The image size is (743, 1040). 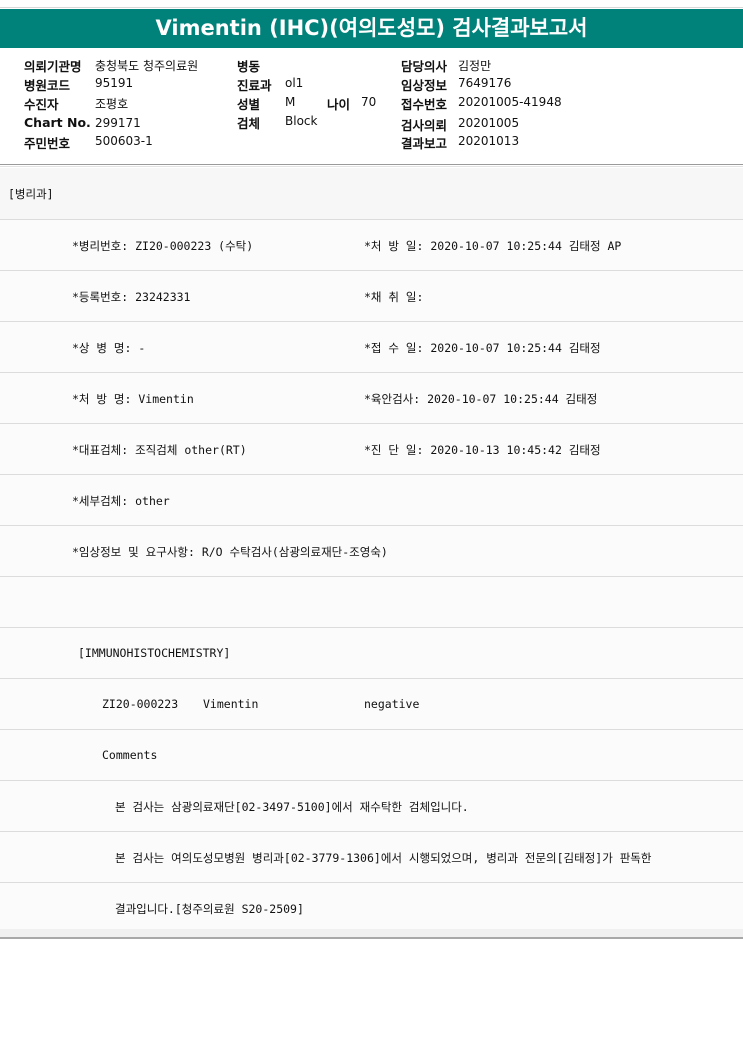 I want to click on report-row, so click(x=371, y=602).